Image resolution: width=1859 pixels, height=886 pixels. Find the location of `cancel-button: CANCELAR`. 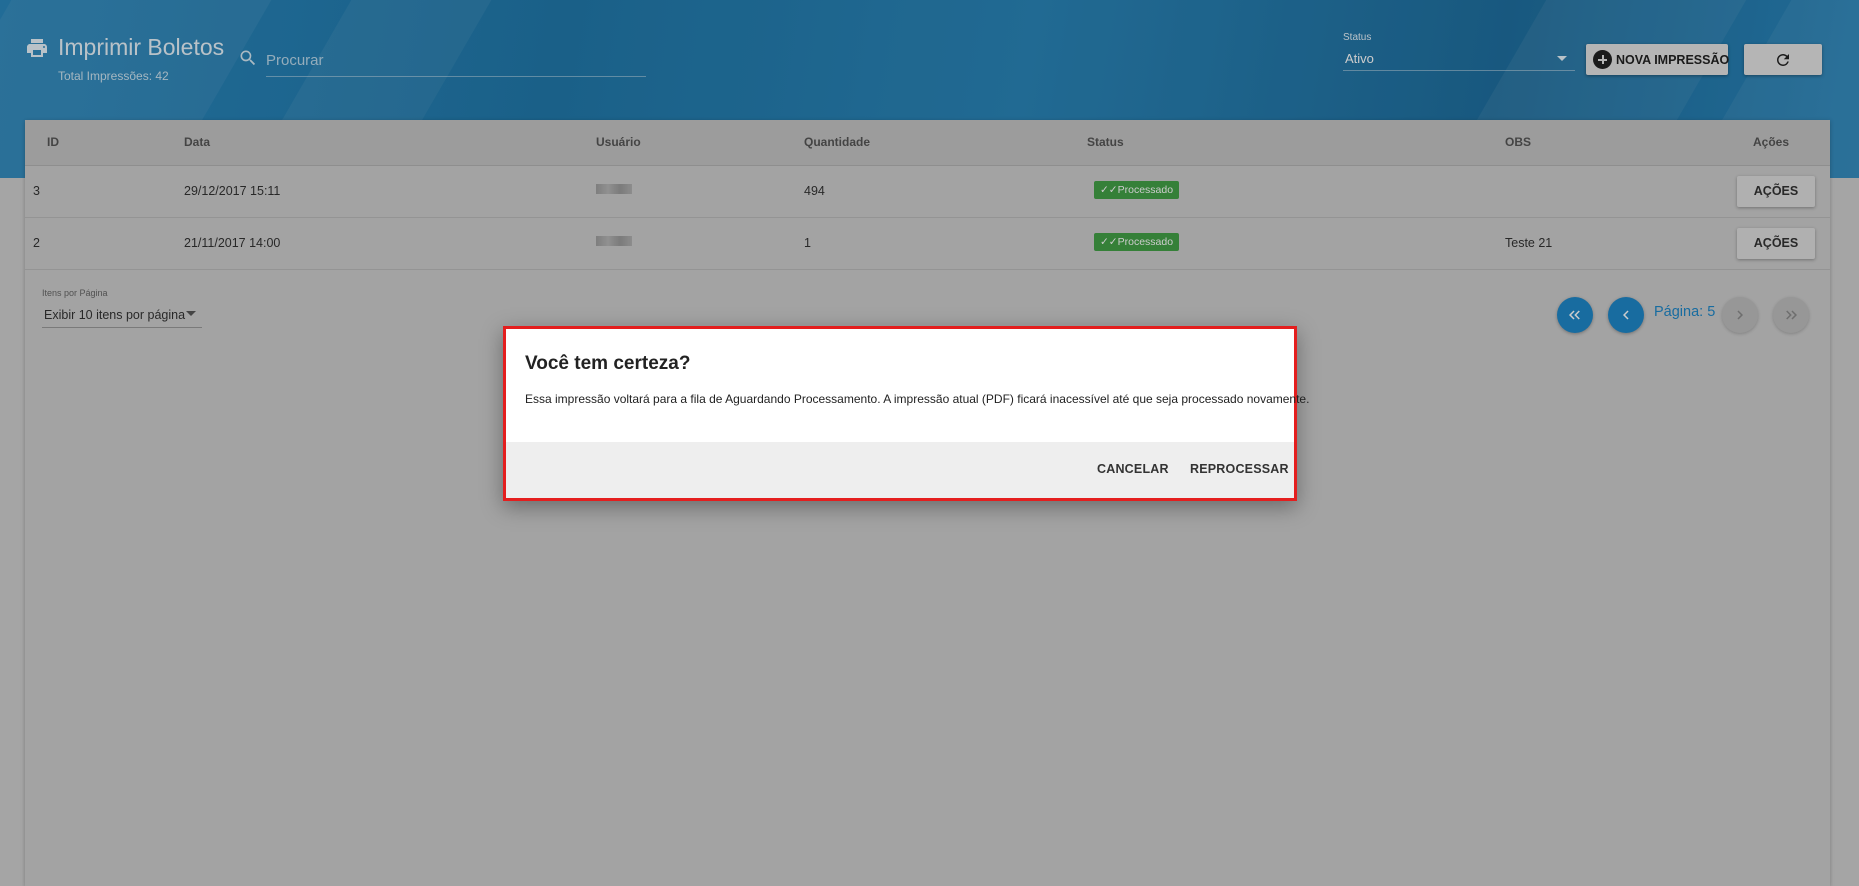

cancel-button: CANCELAR is located at coordinates (1133, 469).